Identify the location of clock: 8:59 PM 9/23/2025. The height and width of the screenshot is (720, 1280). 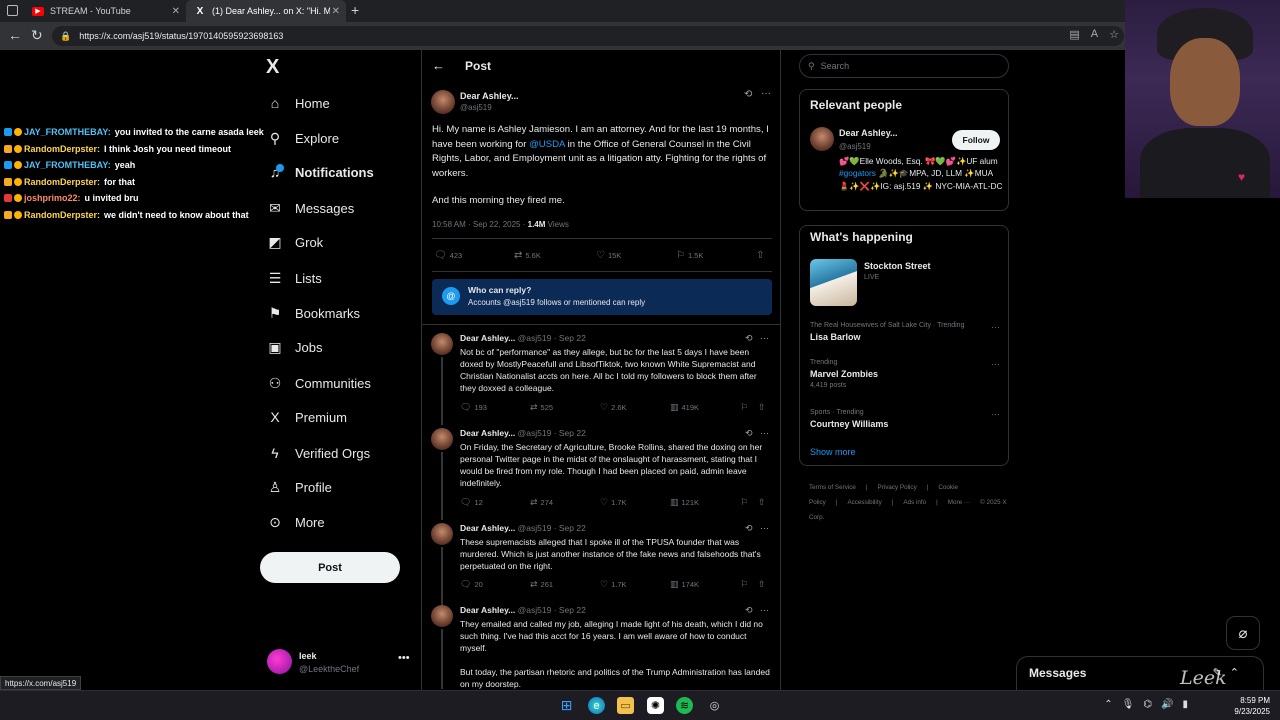
(1252, 706).